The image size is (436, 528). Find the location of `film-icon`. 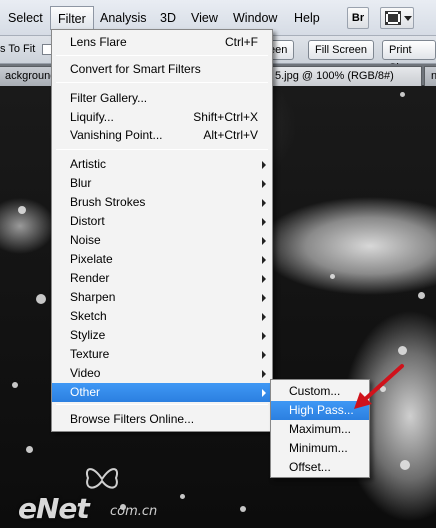

film-icon is located at coordinates (393, 18).